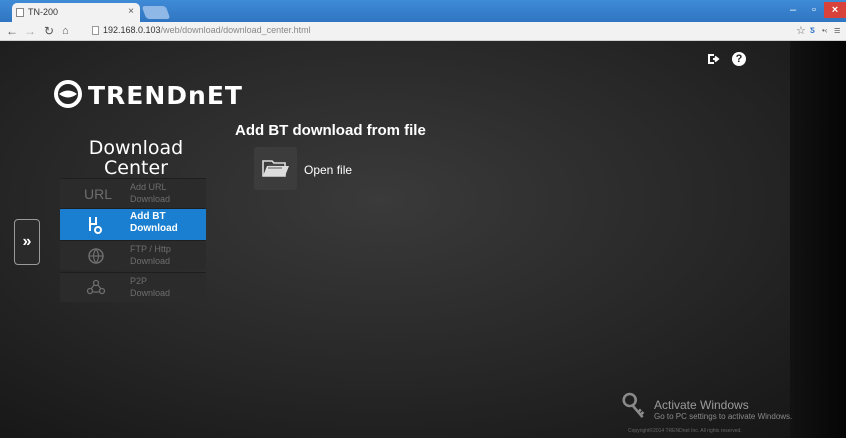 The image size is (846, 438). I want to click on extension-icon: ƽ, so click(812, 31).